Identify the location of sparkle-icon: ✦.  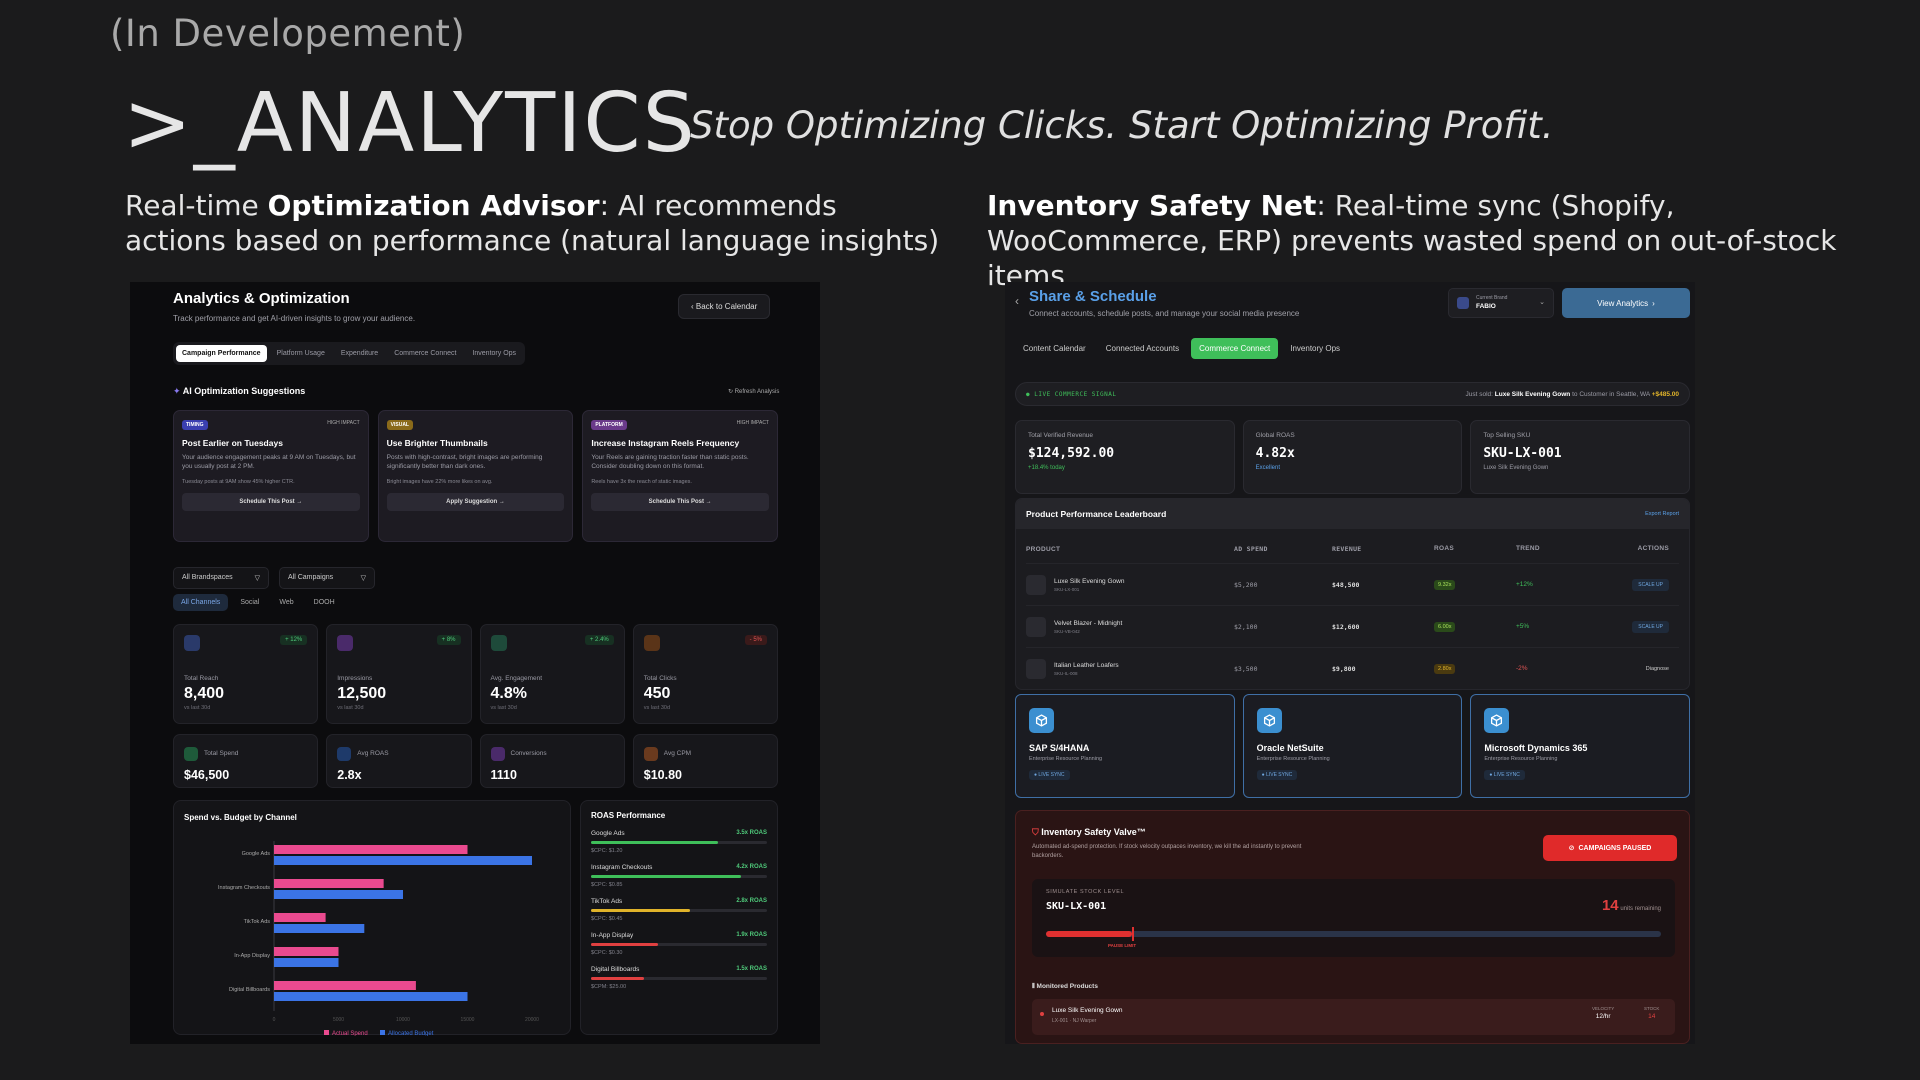
(178, 391).